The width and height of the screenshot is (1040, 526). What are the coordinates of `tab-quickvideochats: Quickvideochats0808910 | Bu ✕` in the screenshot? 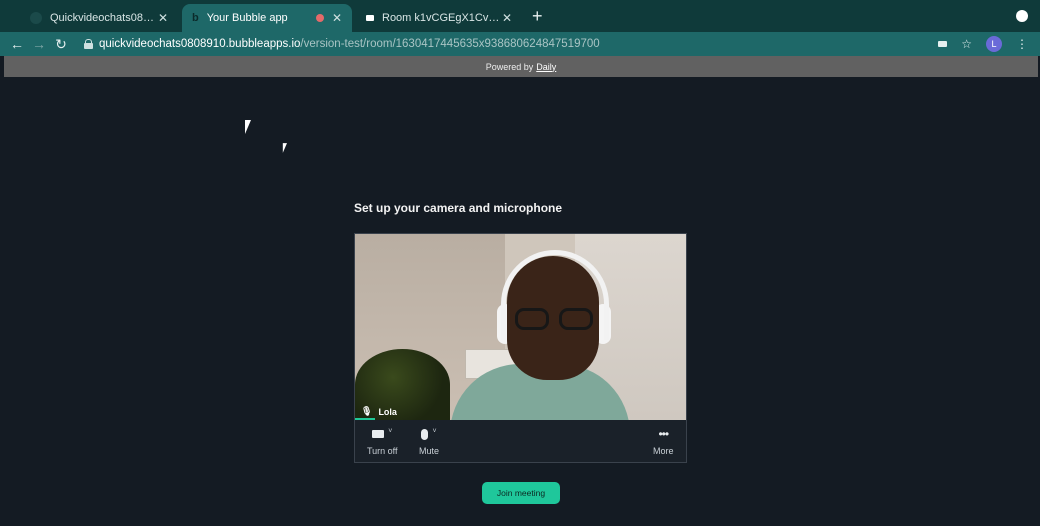 It's located at (99, 18).